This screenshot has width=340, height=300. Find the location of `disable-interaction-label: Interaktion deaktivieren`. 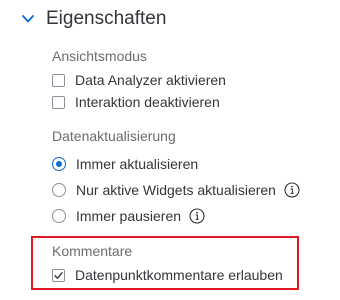

disable-interaction-label: Interaktion deaktivieren is located at coordinates (147, 102).